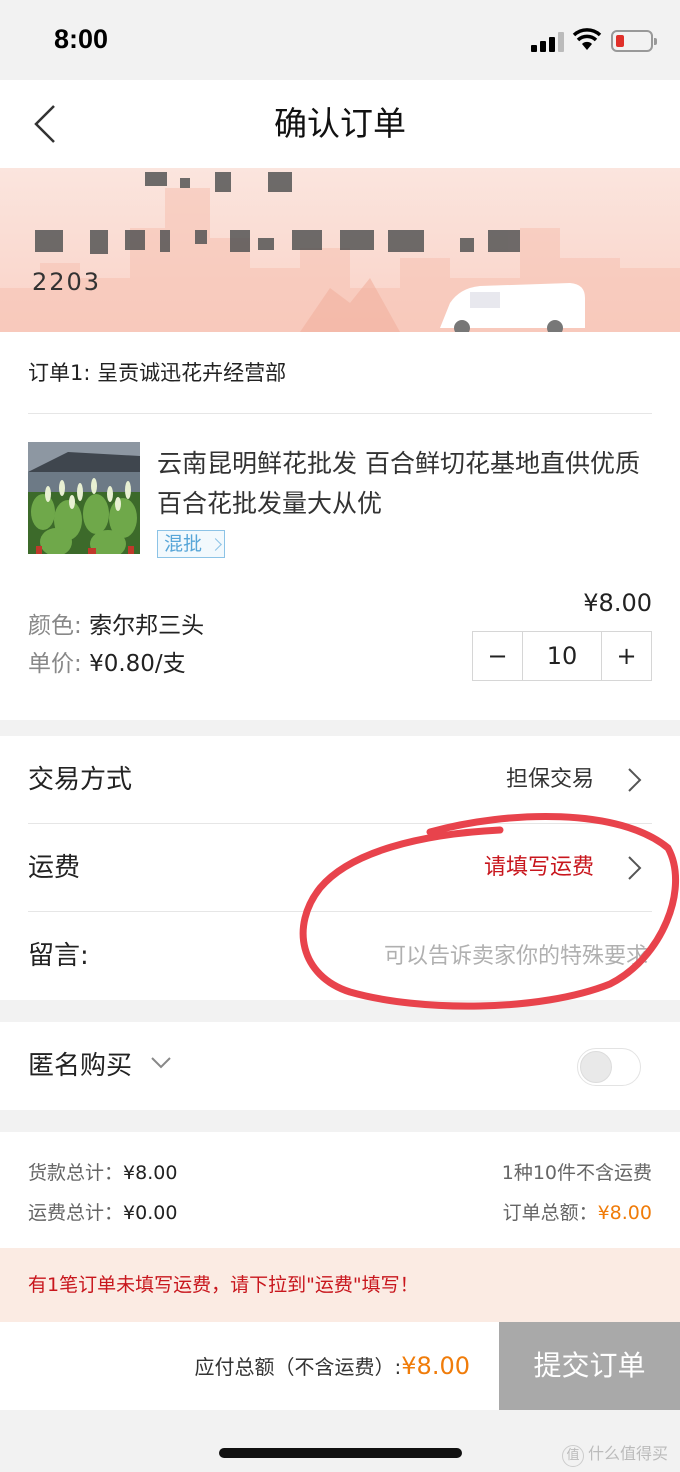 This screenshot has height=1472, width=680. What do you see at coordinates (84, 498) in the screenshot?
I see `product-image` at bounding box center [84, 498].